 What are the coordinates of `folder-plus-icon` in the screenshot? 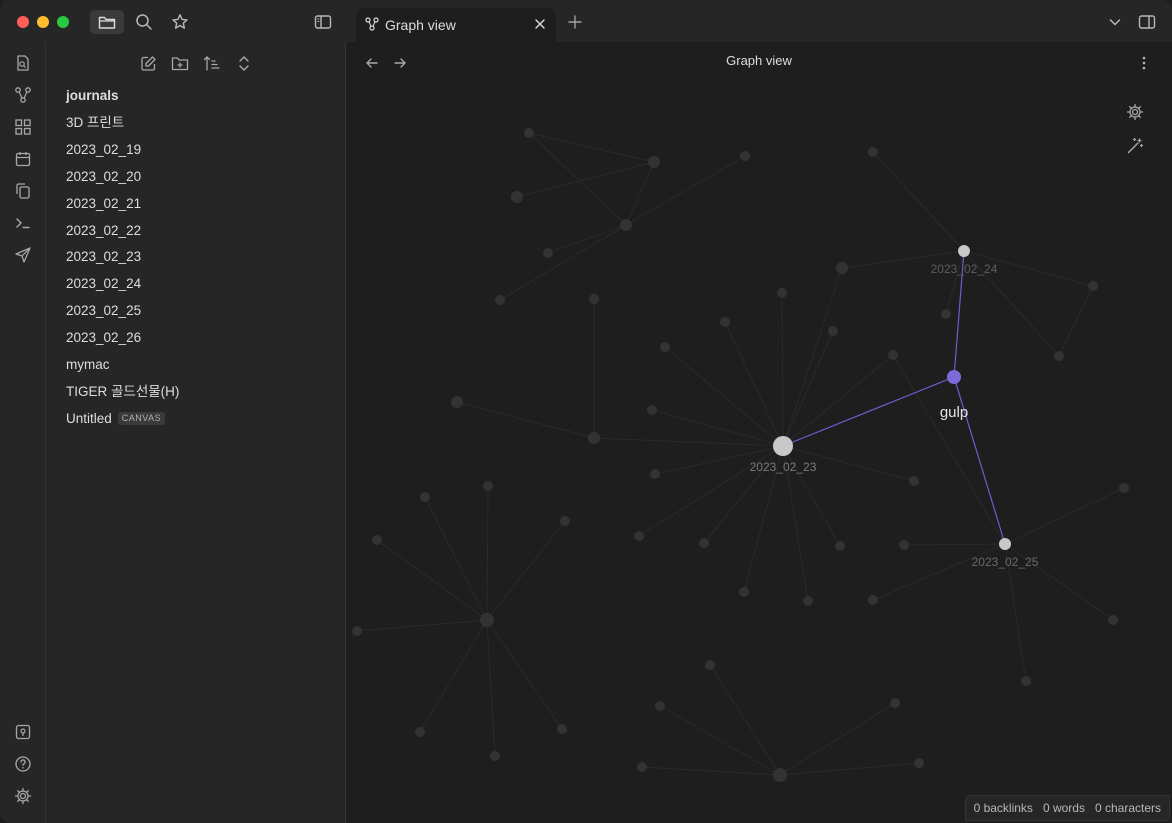 It's located at (180, 63).